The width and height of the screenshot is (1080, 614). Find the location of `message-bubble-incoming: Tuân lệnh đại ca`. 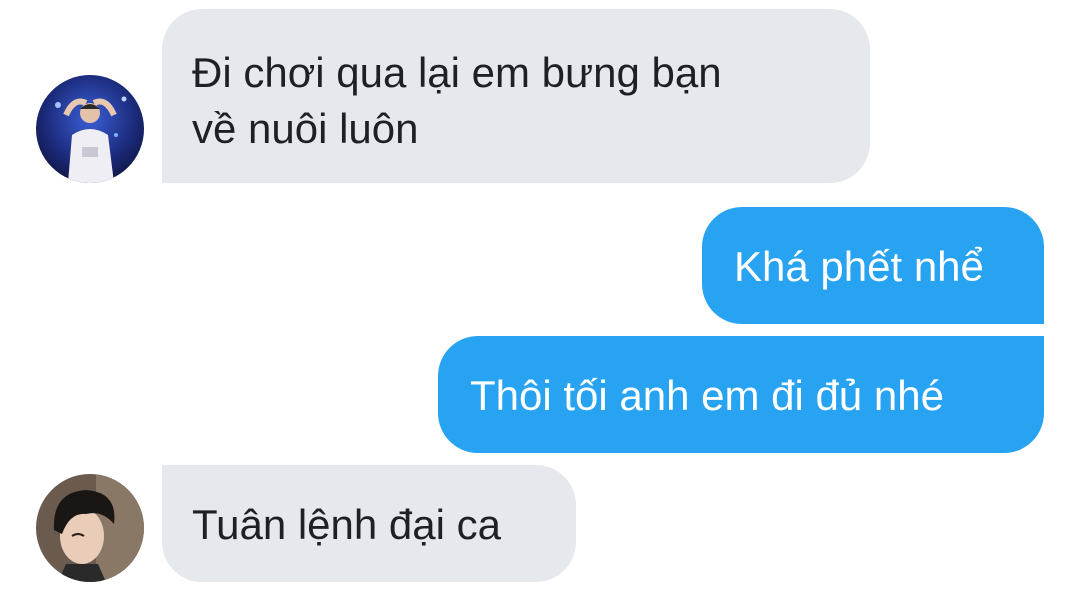

message-bubble-incoming: Tuân lệnh đại ca is located at coordinates (369, 523).